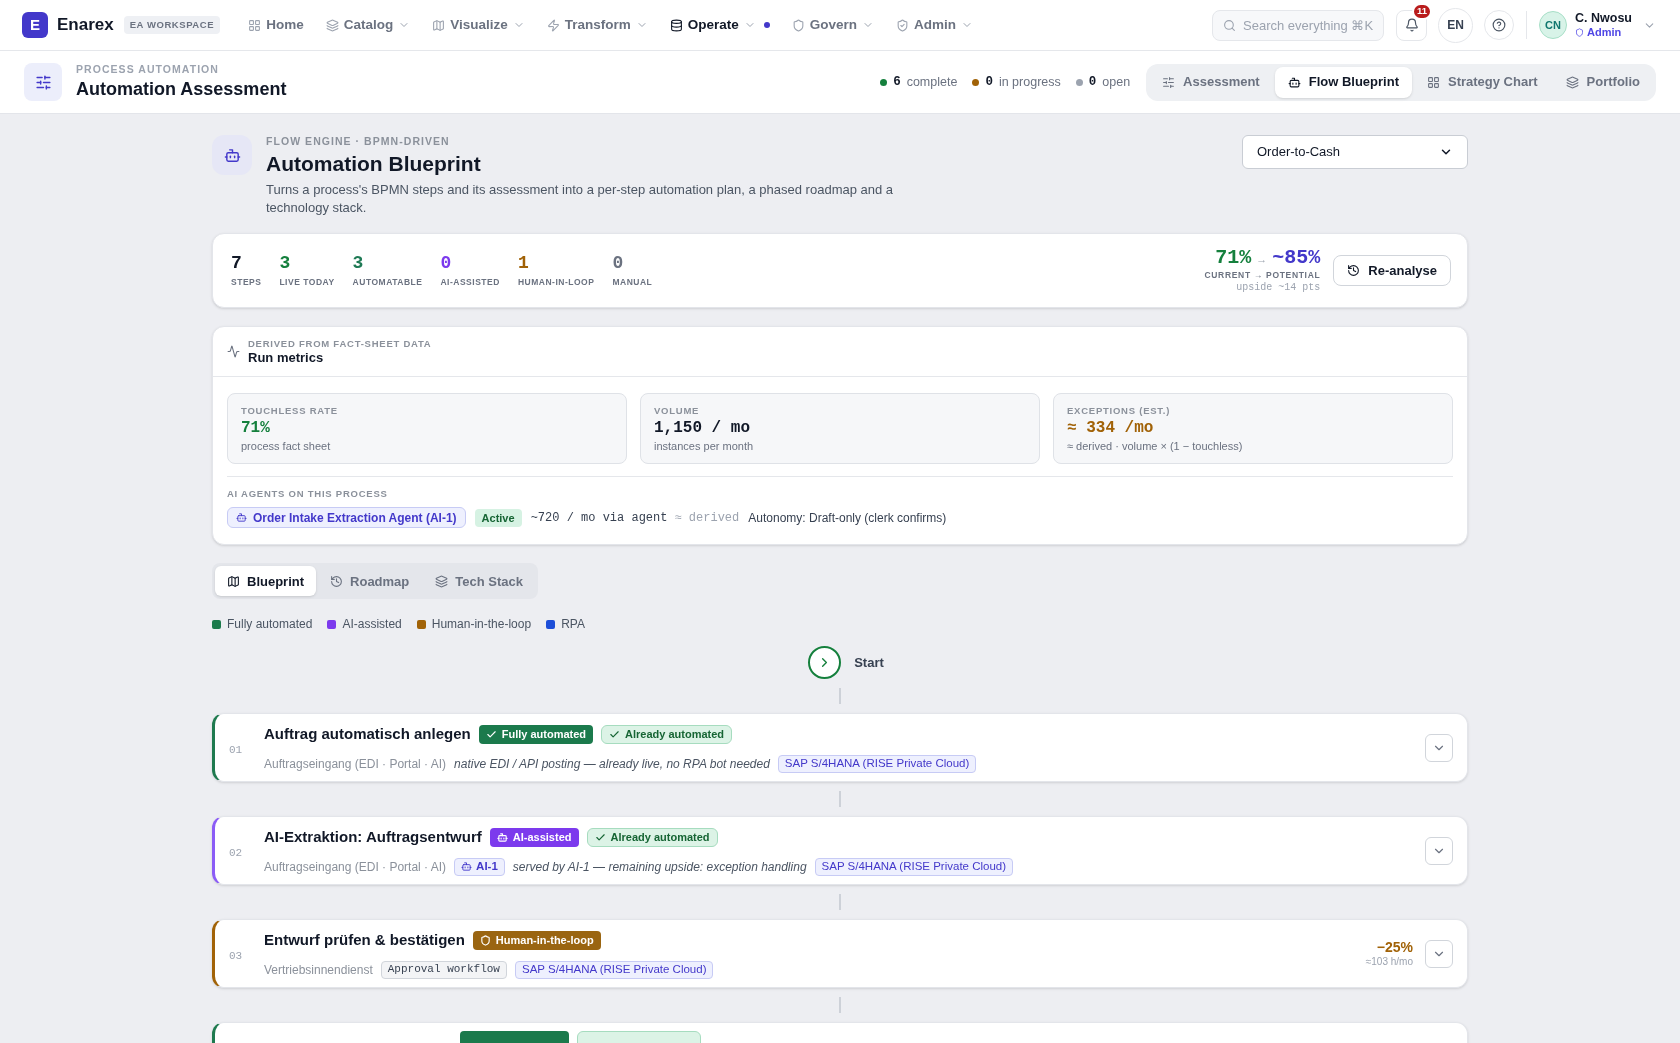 This screenshot has height=1043, width=1680. I want to click on reanalyse-button: Re-analyse, so click(1392, 270).